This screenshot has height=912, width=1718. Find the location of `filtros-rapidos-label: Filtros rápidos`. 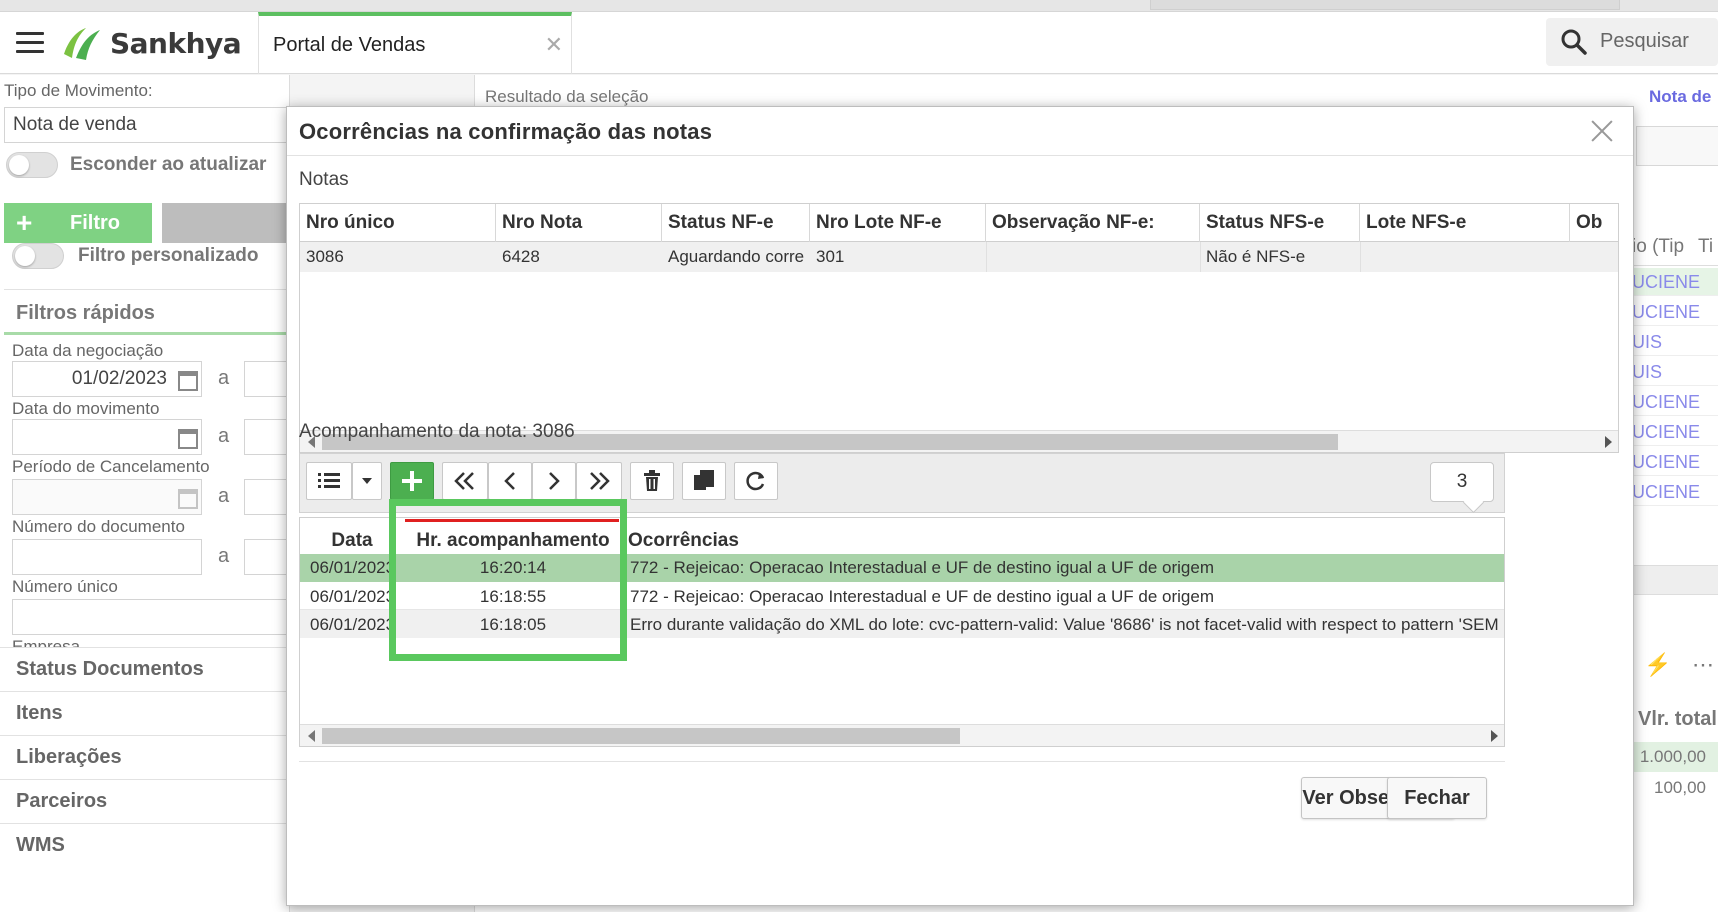

filtros-rapidos-label: Filtros rápidos is located at coordinates (85, 313).